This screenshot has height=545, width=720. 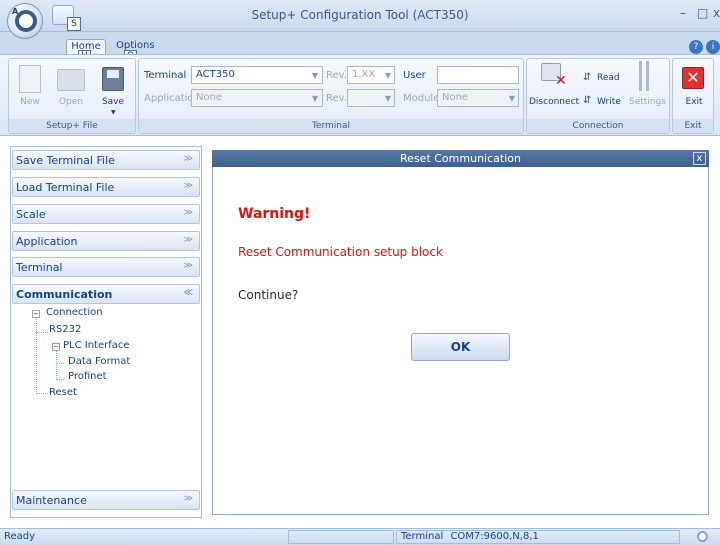 I want to click on dialog-title: Reset Communication, so click(x=460, y=158).